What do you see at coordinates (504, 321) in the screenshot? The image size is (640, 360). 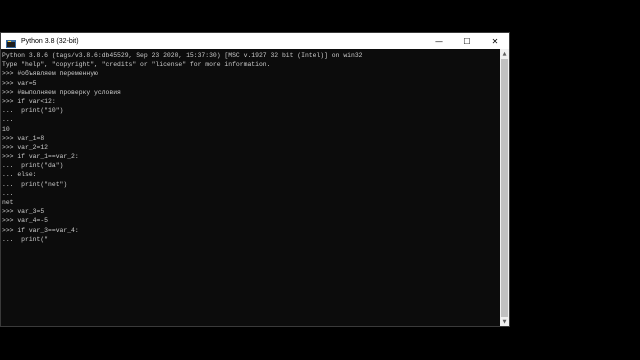 I see `scroll-down-icon: ▼` at bounding box center [504, 321].